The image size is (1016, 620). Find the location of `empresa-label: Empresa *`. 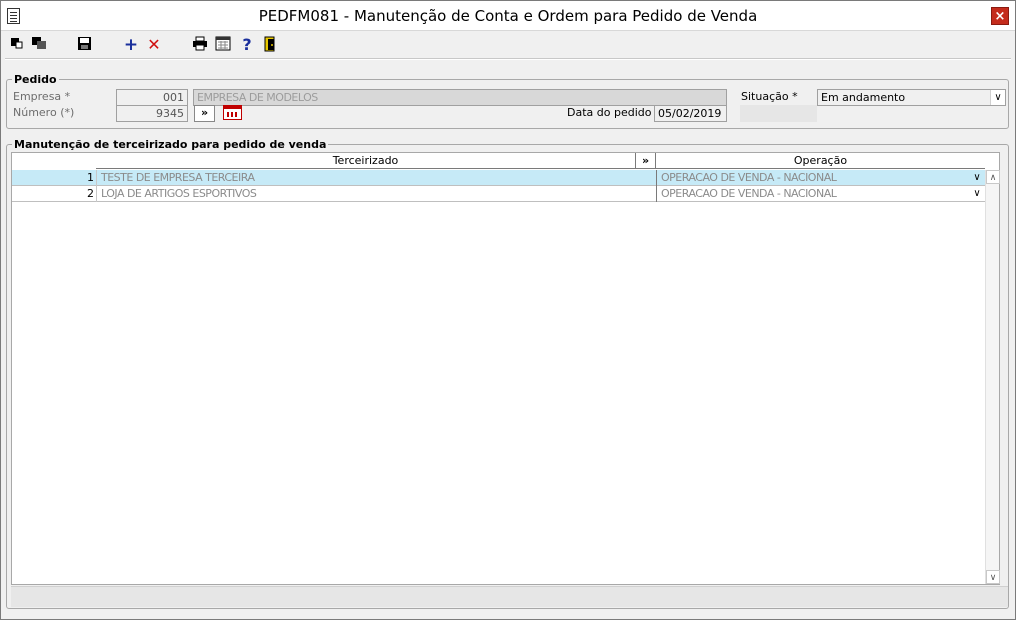

empresa-label: Empresa * is located at coordinates (42, 96).